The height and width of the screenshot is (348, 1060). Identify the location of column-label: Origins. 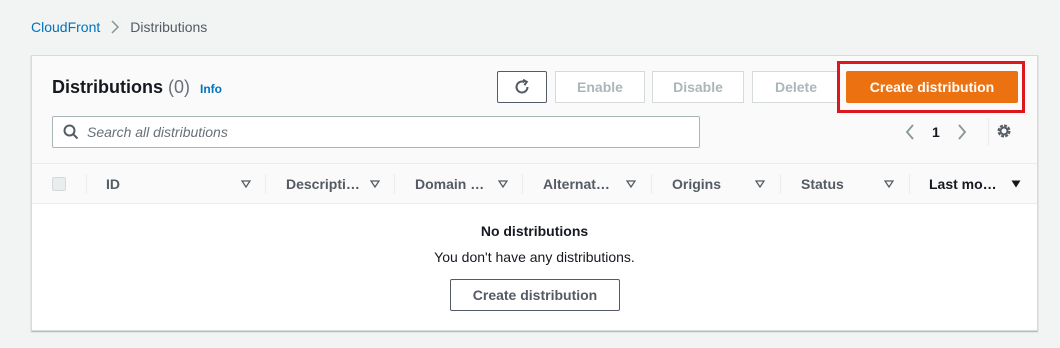
(697, 184).